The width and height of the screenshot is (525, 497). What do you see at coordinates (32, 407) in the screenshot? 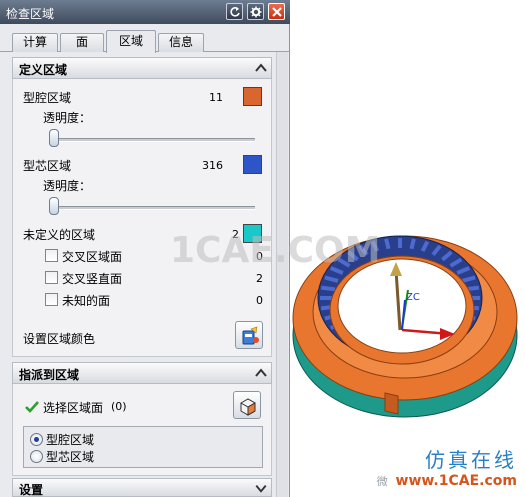
I see `checkmark-icon` at bounding box center [32, 407].